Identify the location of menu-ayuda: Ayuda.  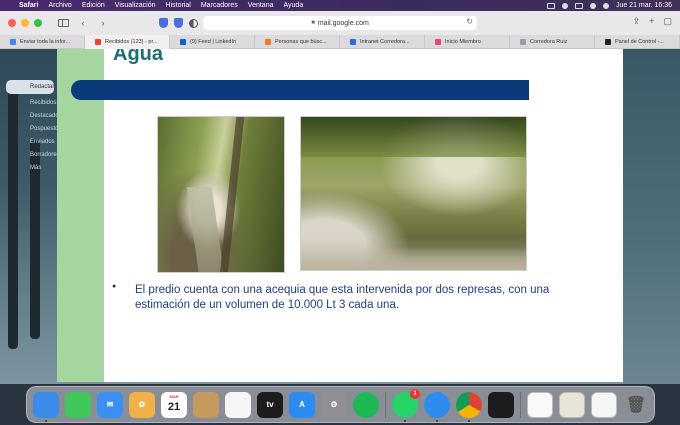
(293, 5).